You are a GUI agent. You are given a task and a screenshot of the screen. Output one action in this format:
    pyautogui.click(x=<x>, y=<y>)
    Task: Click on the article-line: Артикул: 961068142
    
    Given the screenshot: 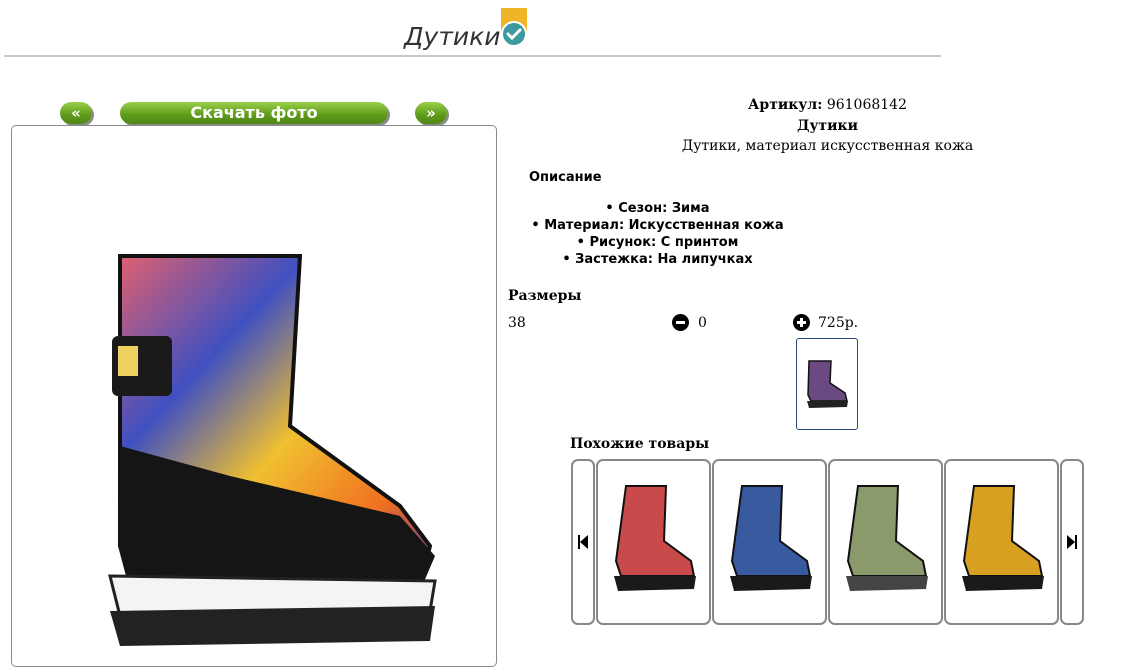 What is the action you would take?
    pyautogui.click(x=827, y=105)
    